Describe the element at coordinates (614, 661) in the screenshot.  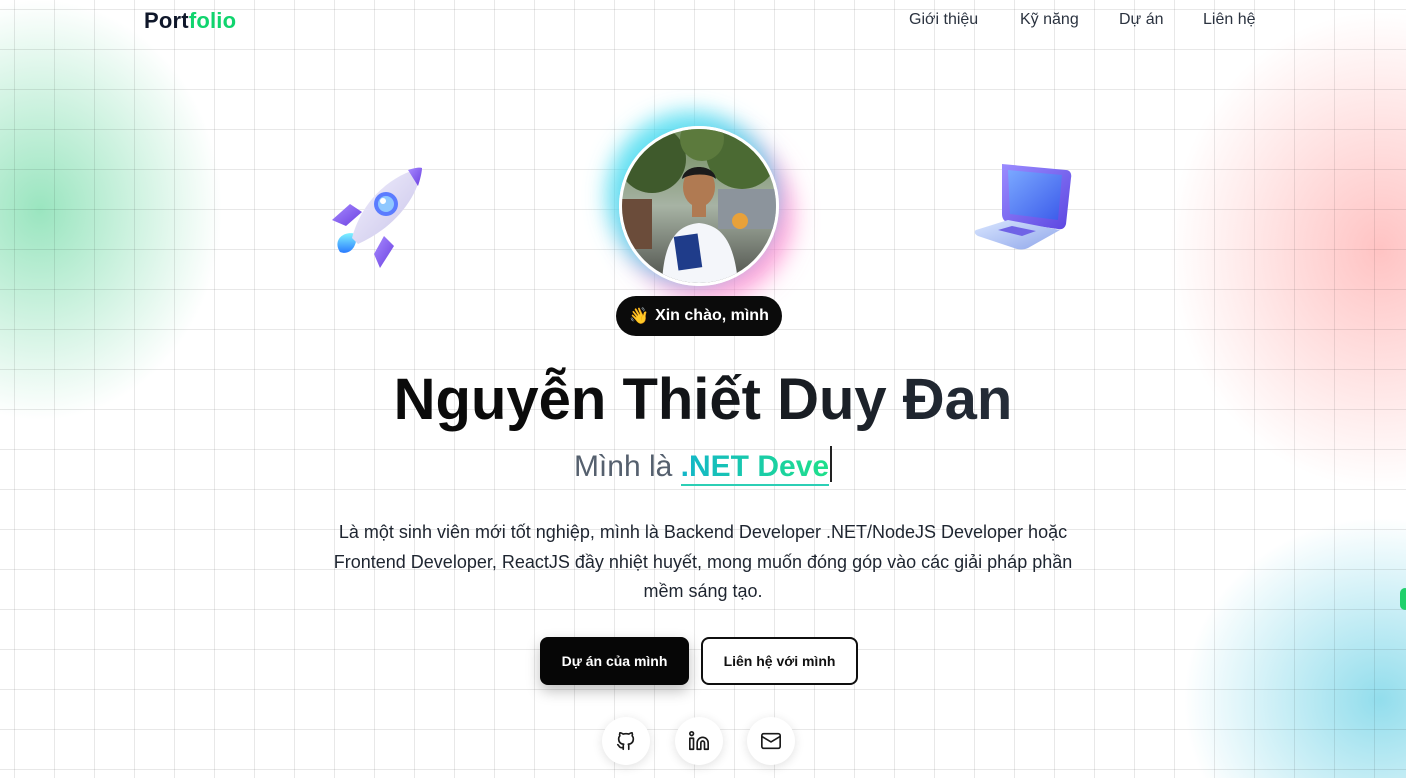
I see `projects-button: Dự án của mình` at that location.